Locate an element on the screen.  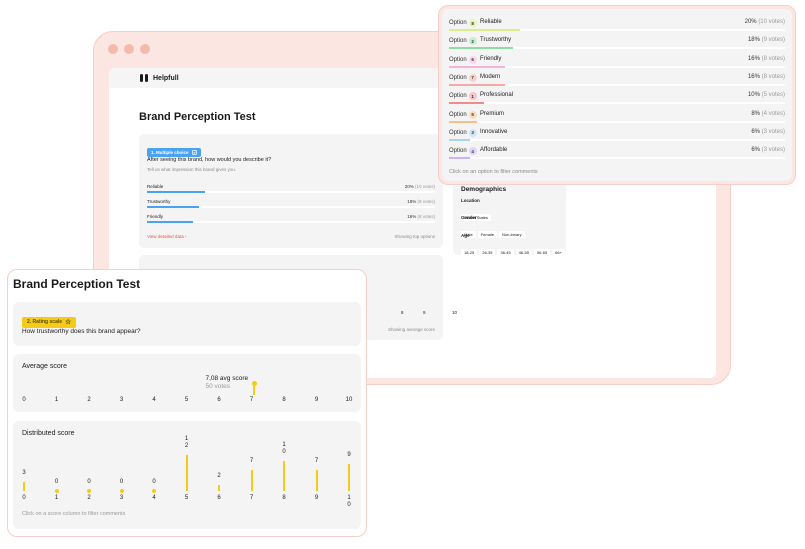
option-name: Affordable is located at coordinates (494, 150).